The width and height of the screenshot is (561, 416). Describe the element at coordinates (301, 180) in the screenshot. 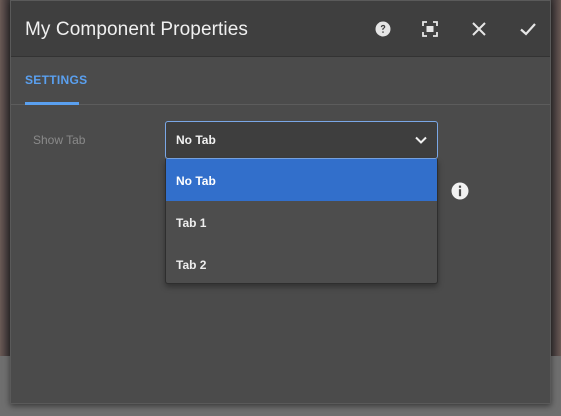

I see `option-no-tab: No Tab` at that location.